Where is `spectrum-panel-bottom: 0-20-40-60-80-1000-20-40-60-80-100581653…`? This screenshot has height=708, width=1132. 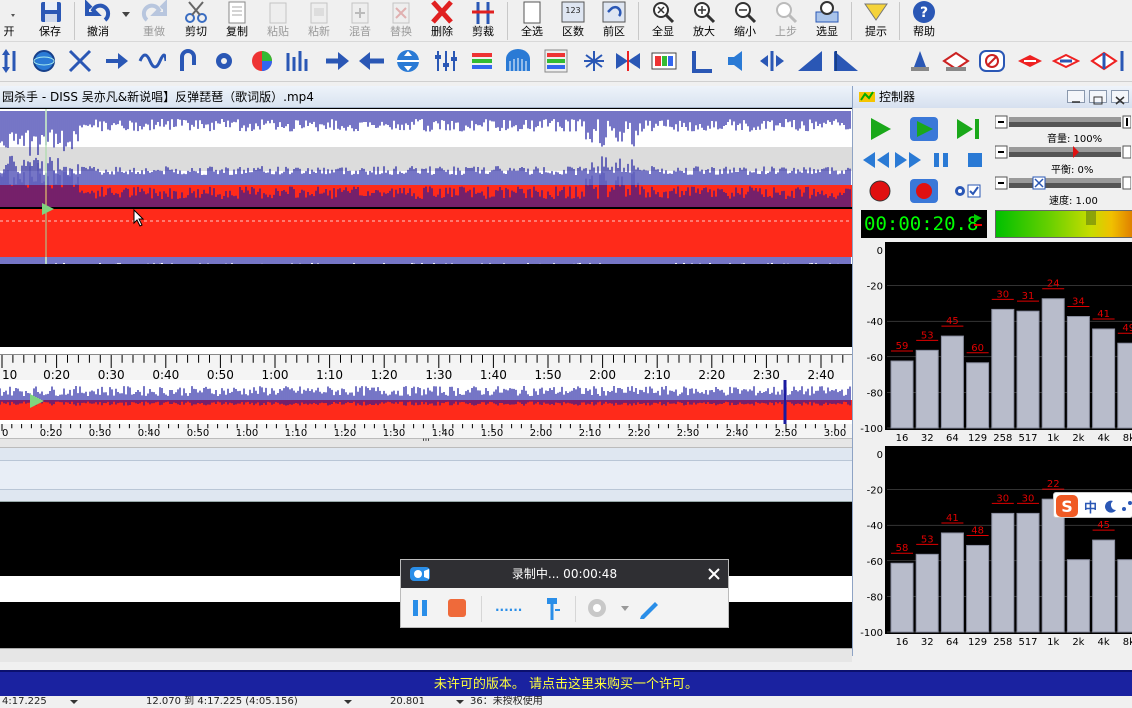 spectrum-panel-bottom: 0-20-40-60-80-1000-20-40-60-80-100581653… is located at coordinates (995, 547).